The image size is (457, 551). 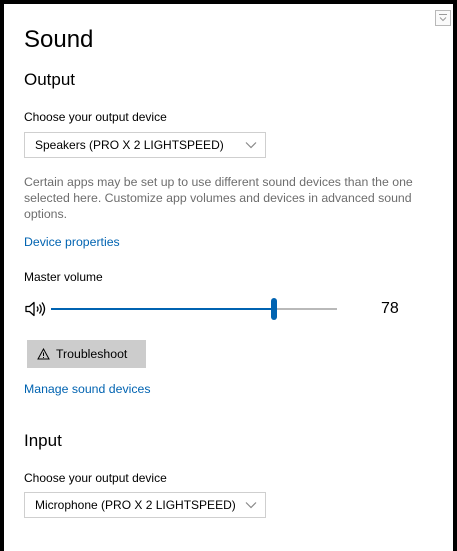 I want to click on troubleshoot-button: Troubleshoot, so click(x=86, y=354).